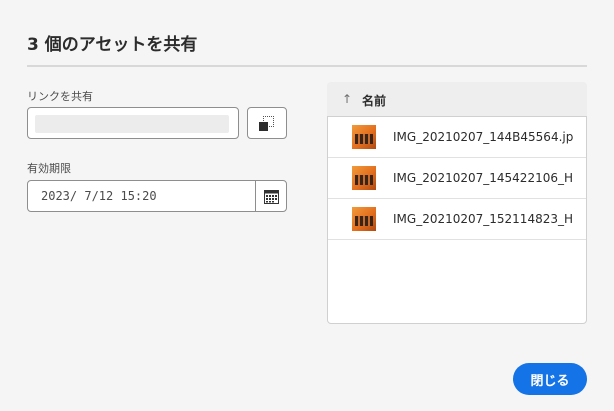 Image resolution: width=614 pixels, height=411 pixels. Describe the element at coordinates (347, 99) in the screenshot. I see `sort-ascending-icon: ↑` at that location.